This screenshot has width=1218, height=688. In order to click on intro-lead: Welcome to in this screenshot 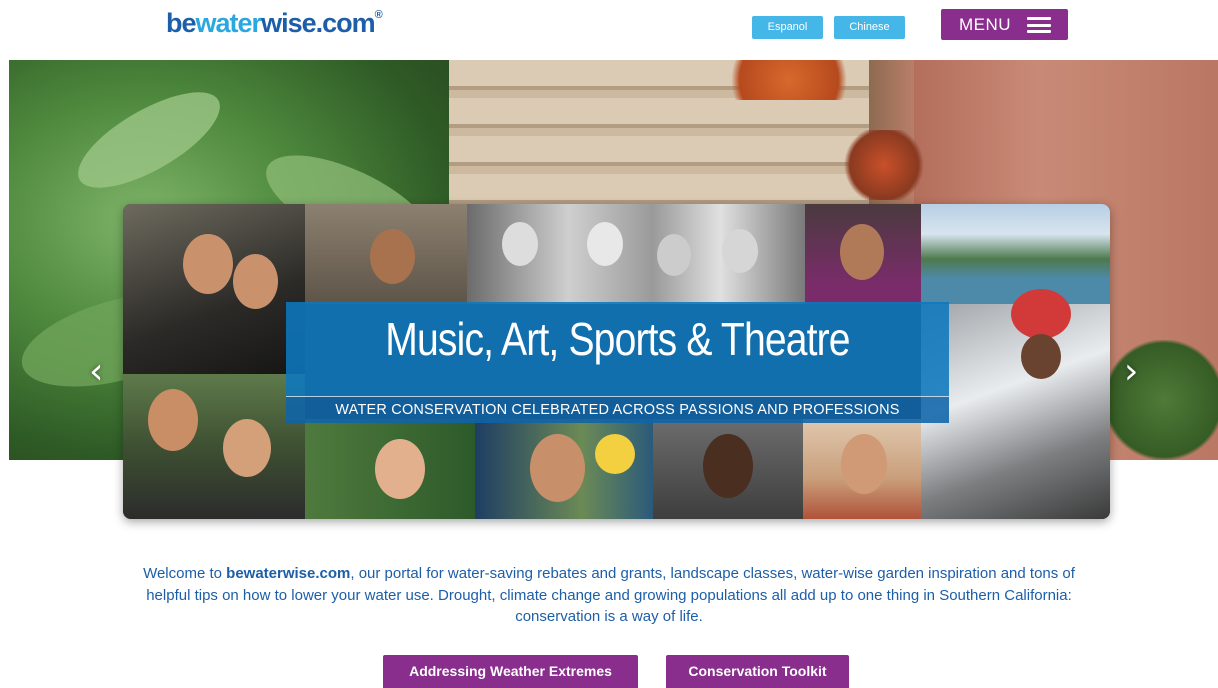, I will do `click(185, 573)`.